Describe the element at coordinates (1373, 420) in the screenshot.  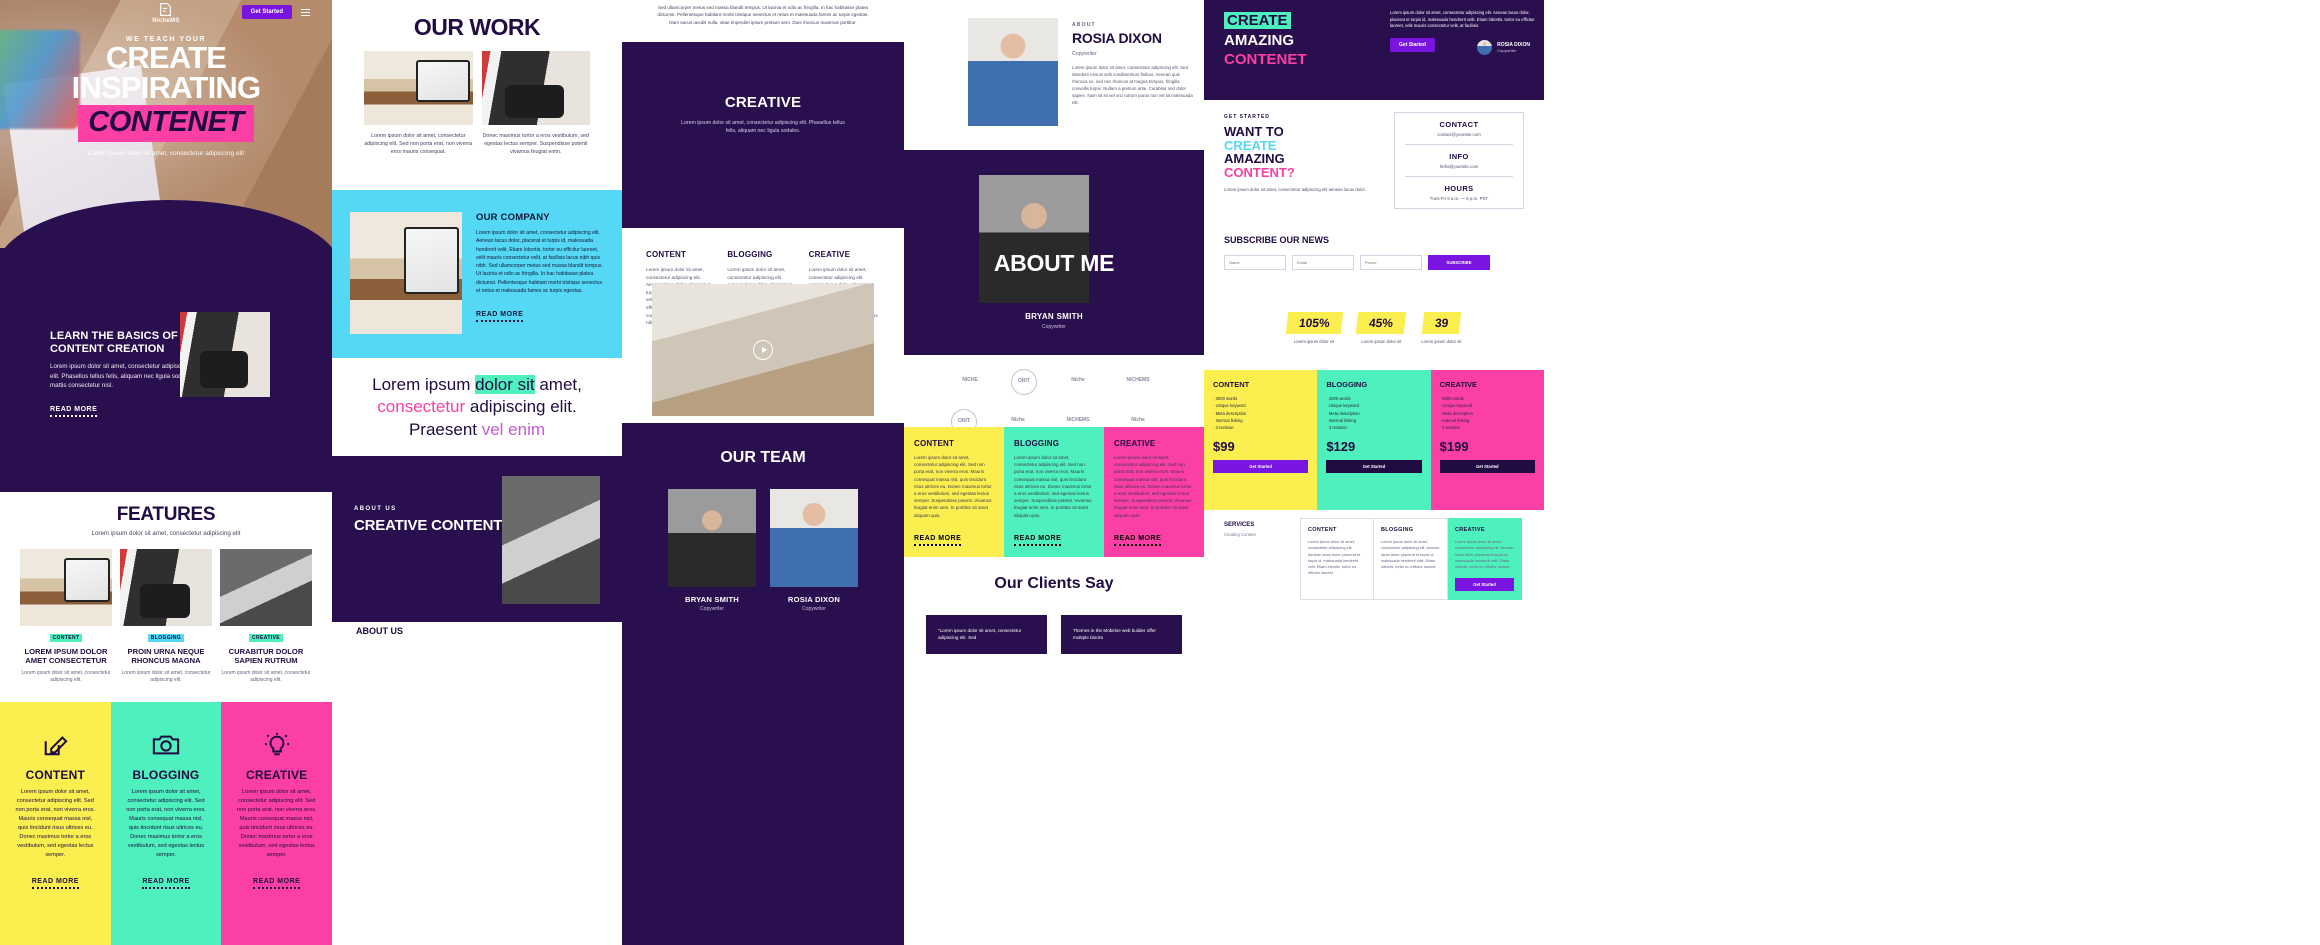
I see `plan-feature: Internal linking` at that location.